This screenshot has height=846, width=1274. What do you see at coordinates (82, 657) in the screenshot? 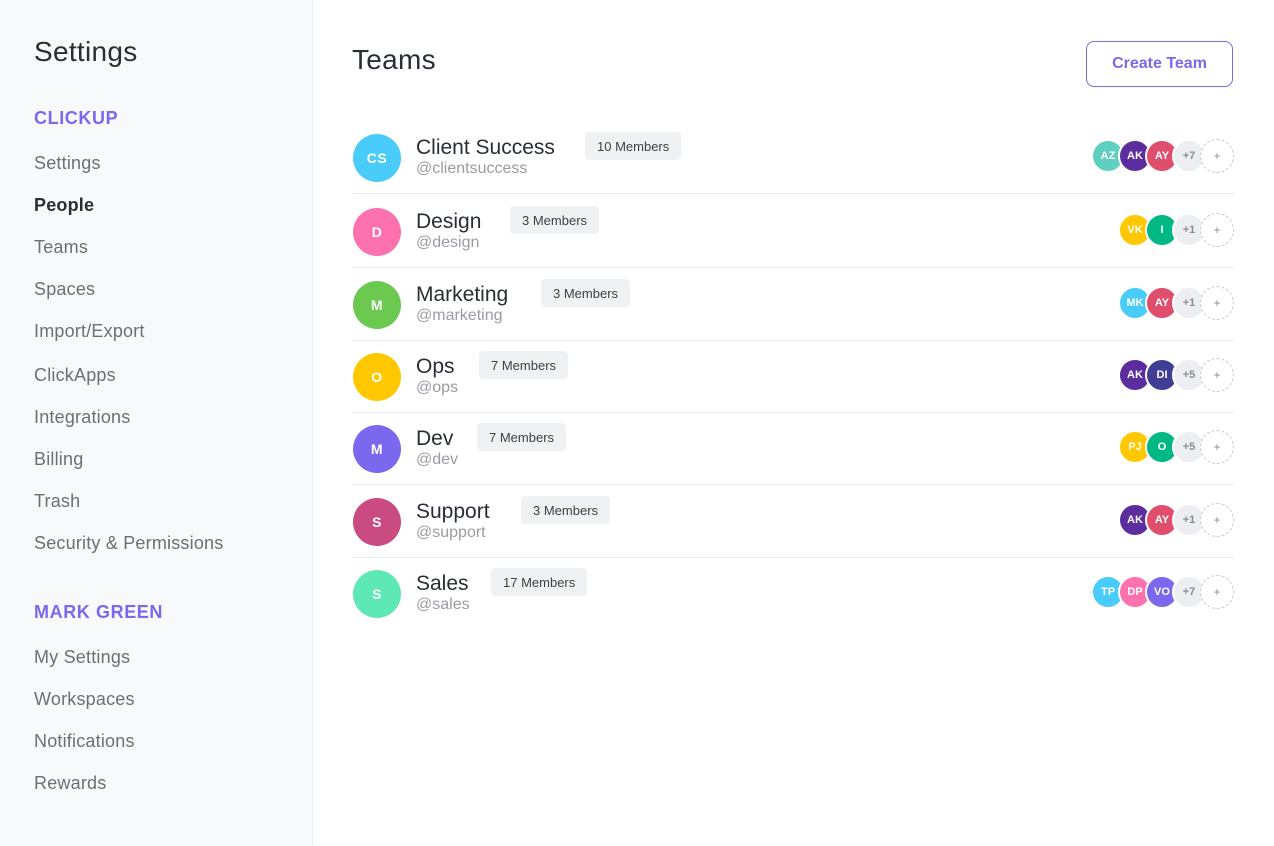
I see `sidebar-item-my-settings: My Settings` at bounding box center [82, 657].